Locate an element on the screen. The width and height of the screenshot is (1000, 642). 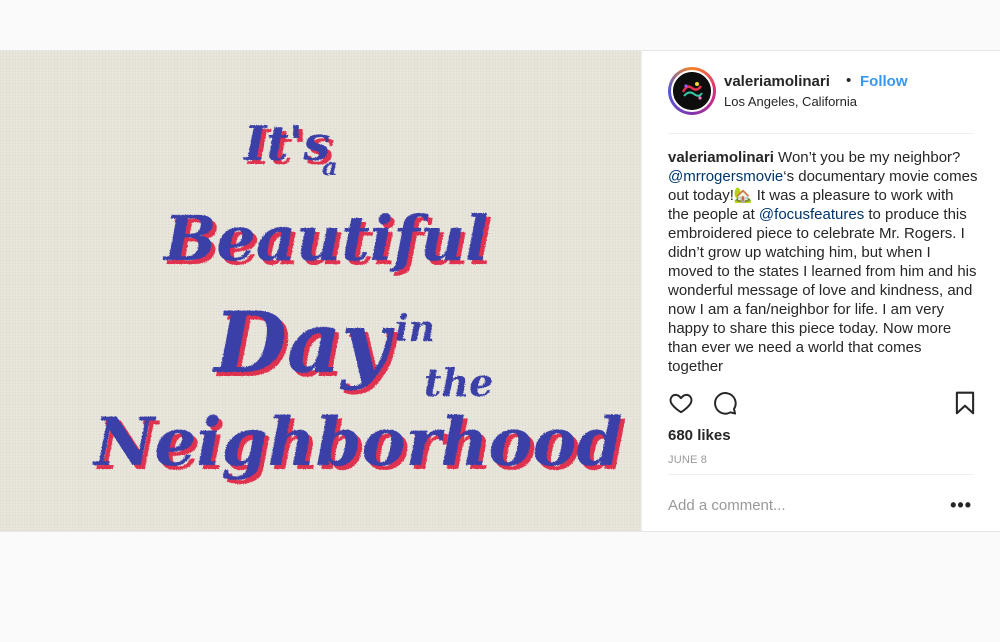
artwork-text-its: It's is located at coordinates (286, 144).